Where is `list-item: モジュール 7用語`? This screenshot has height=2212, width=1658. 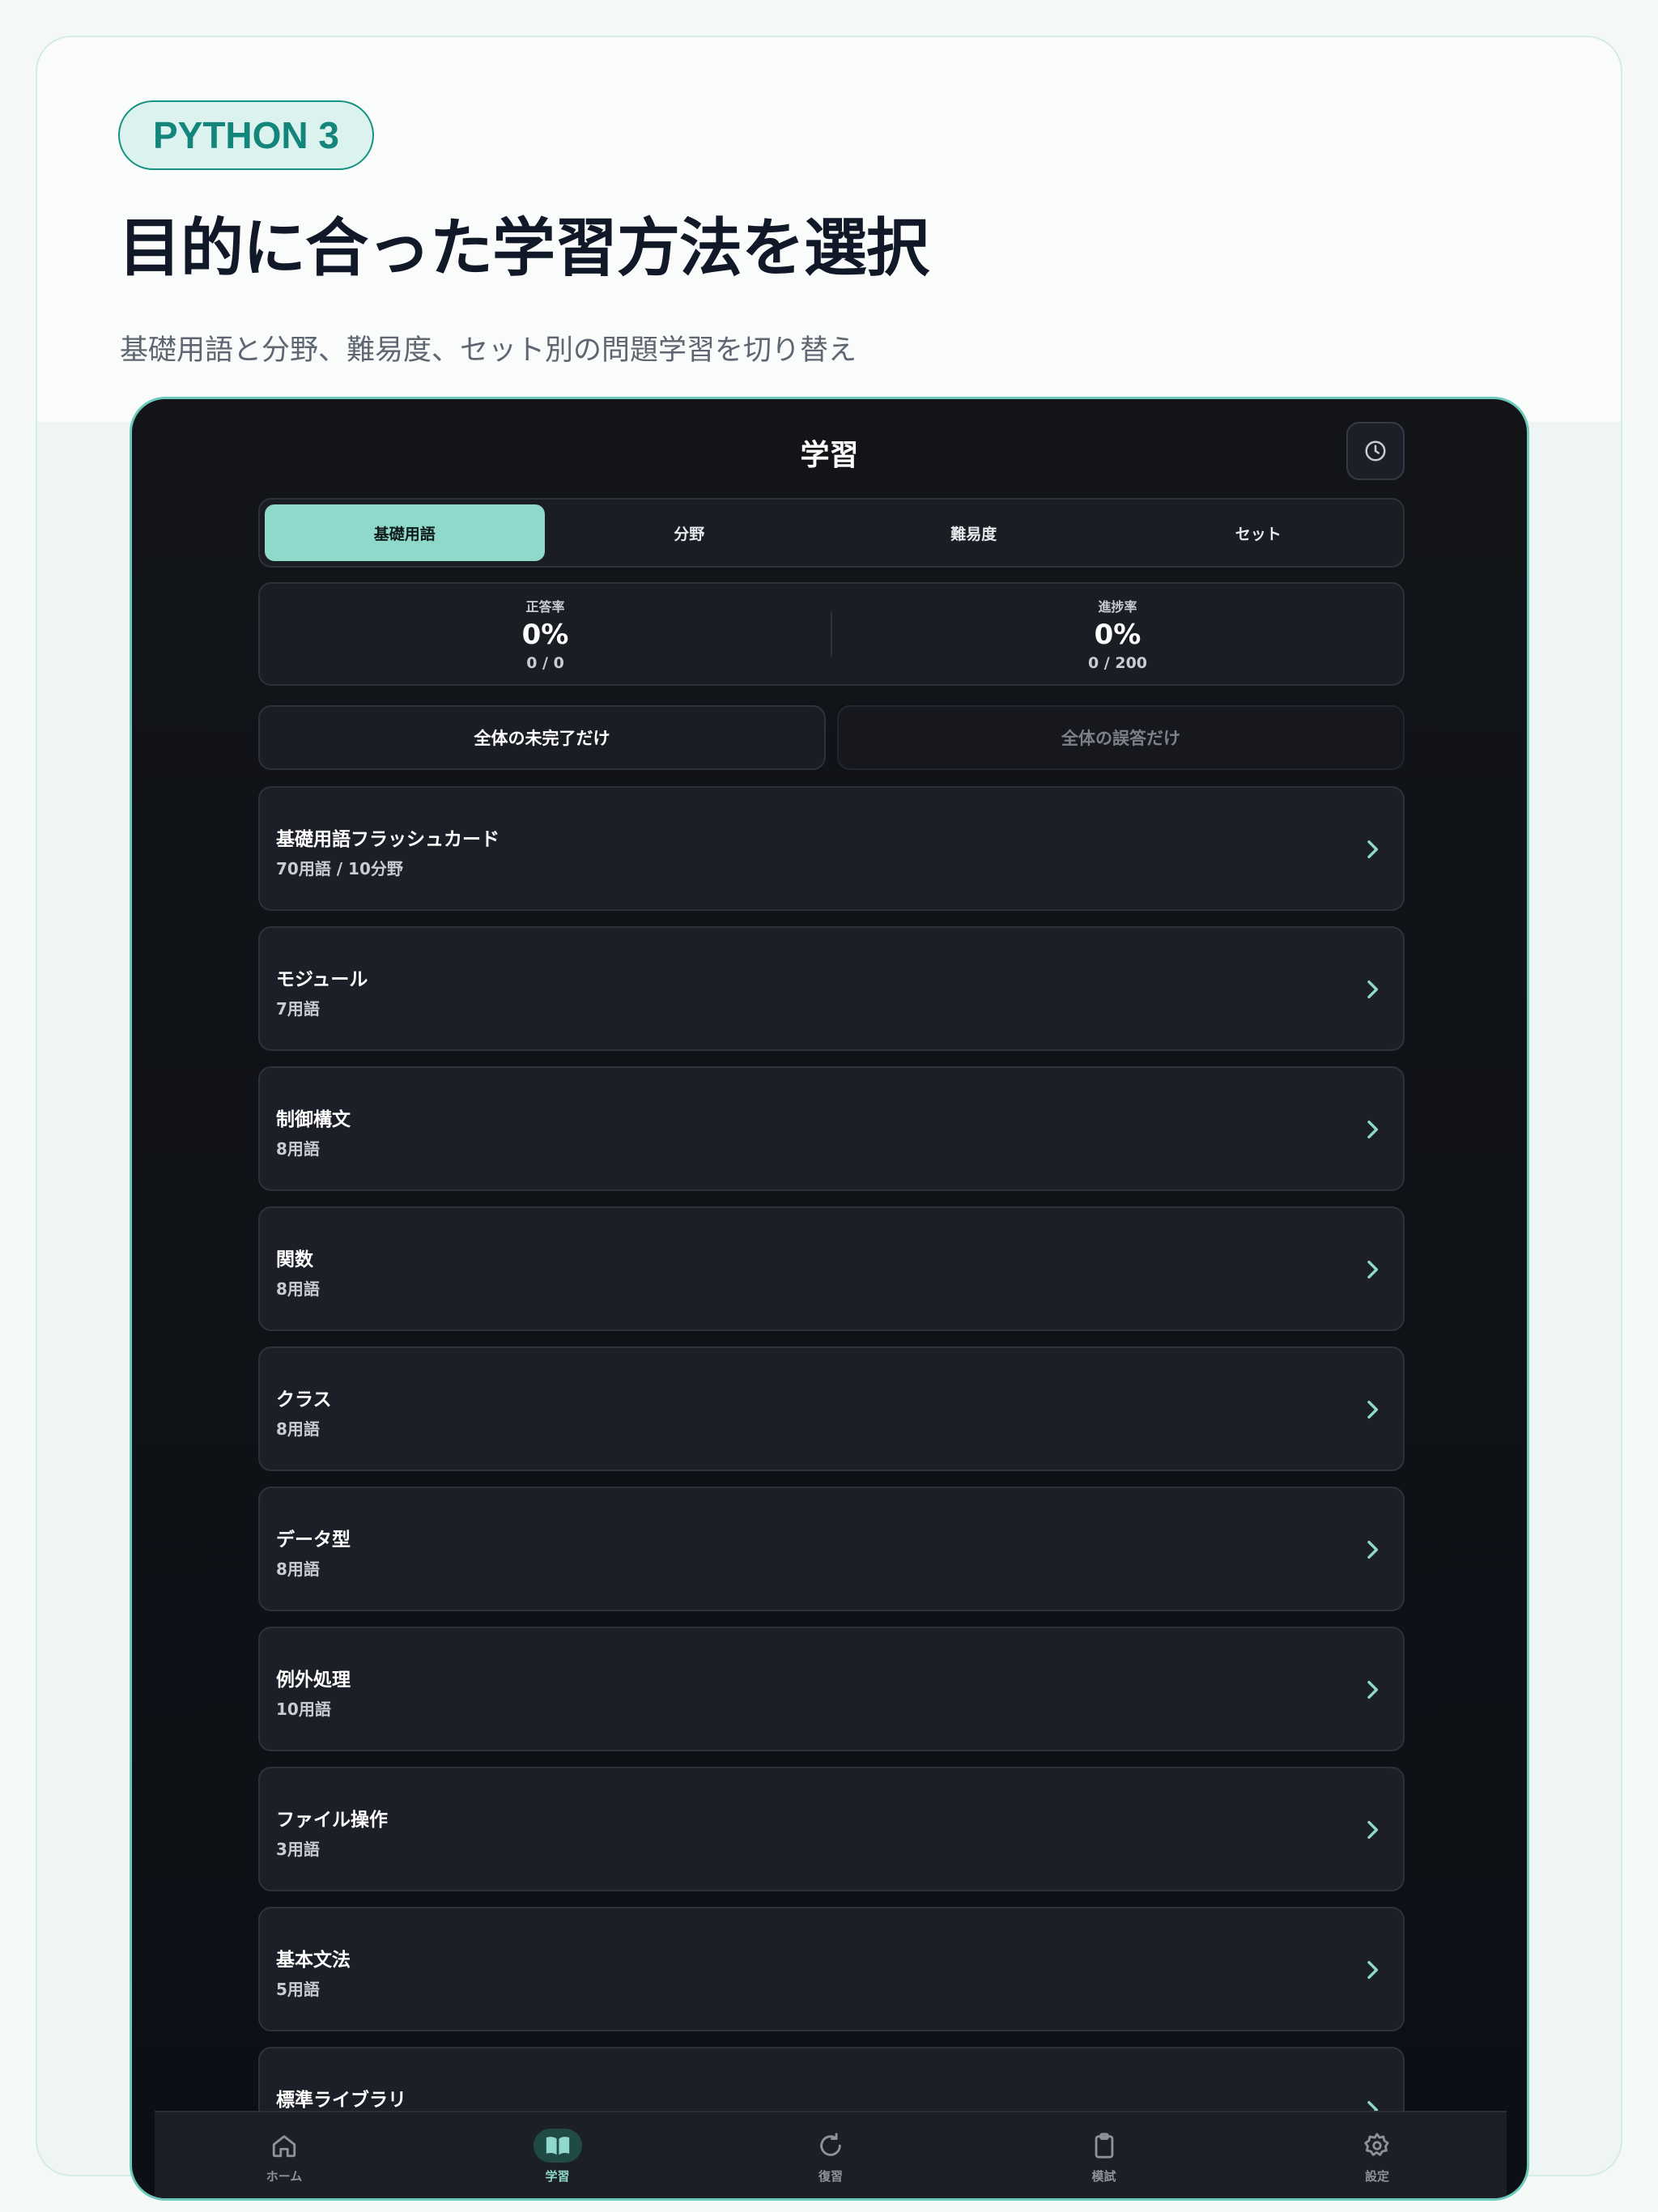 list-item: モジュール 7用語 is located at coordinates (831, 989).